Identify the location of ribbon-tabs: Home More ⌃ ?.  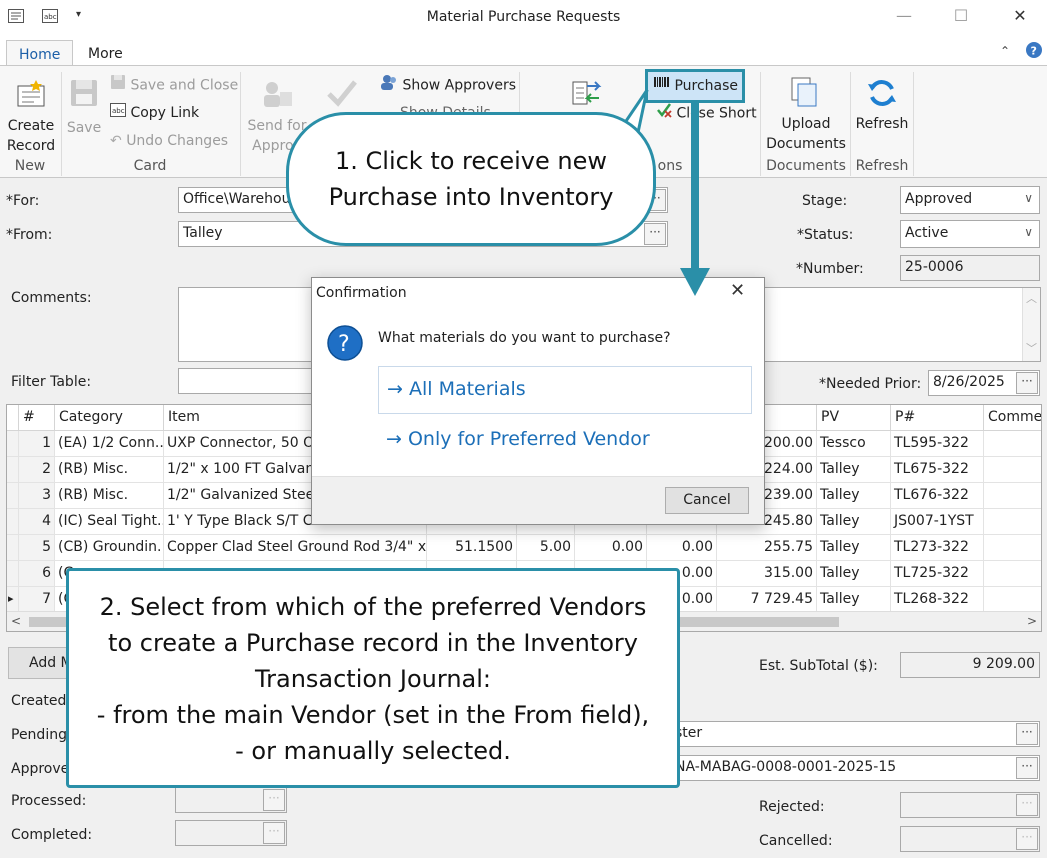
(523, 51).